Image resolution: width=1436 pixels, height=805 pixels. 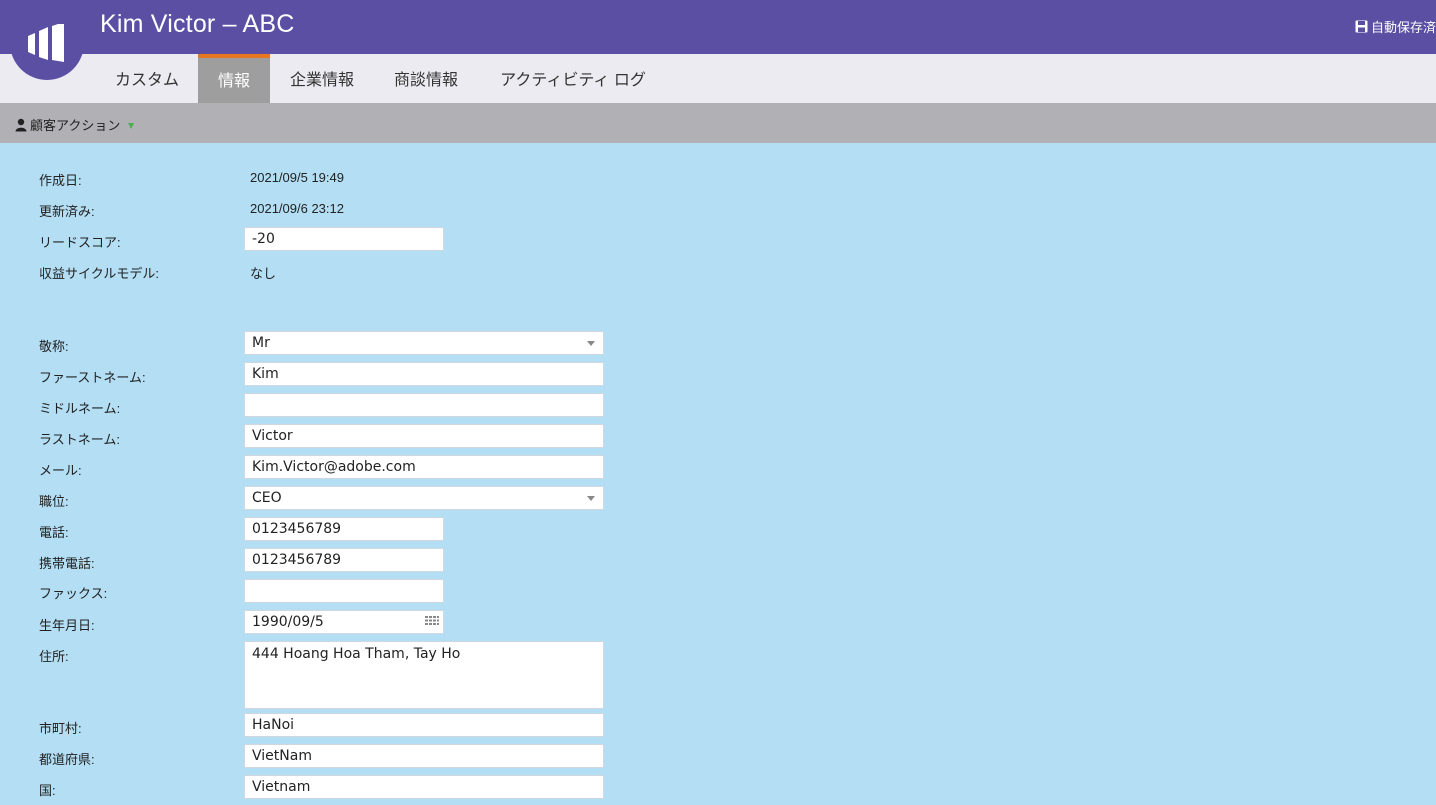 What do you see at coordinates (424, 498) in the screenshot?
I see `job-title-select: CEO` at bounding box center [424, 498].